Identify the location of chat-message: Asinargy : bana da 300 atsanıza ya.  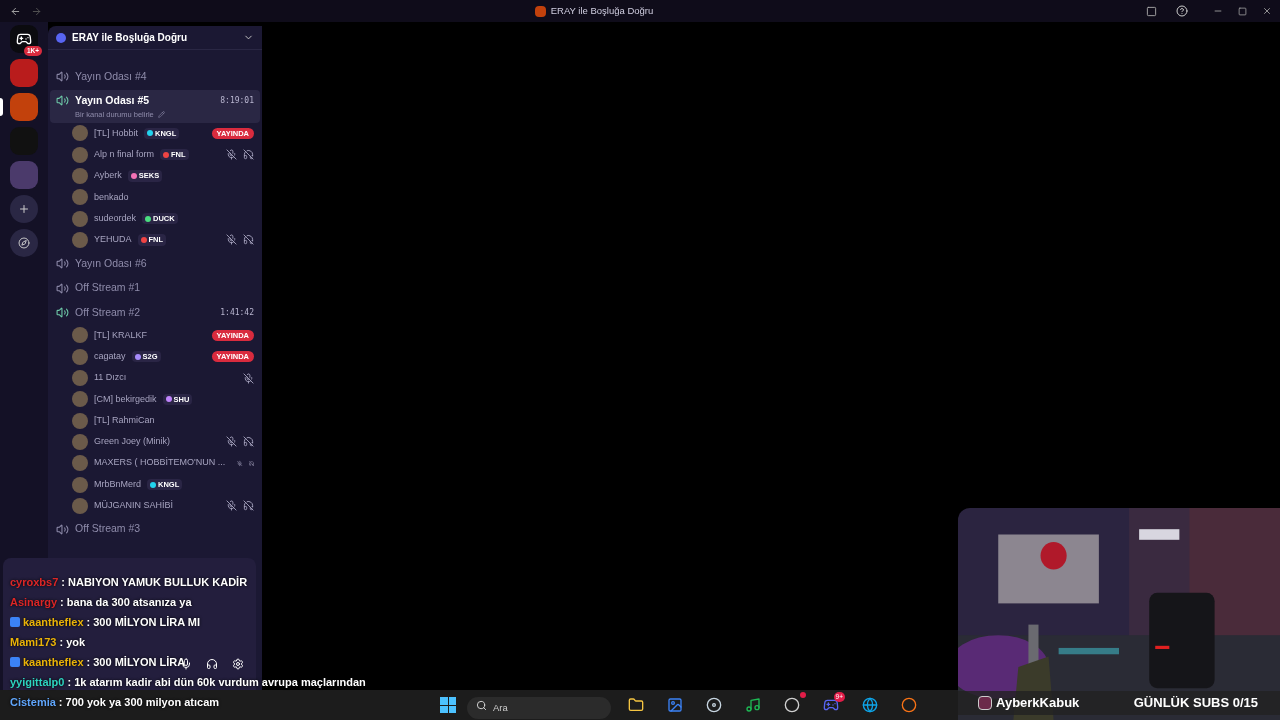
(101, 602).